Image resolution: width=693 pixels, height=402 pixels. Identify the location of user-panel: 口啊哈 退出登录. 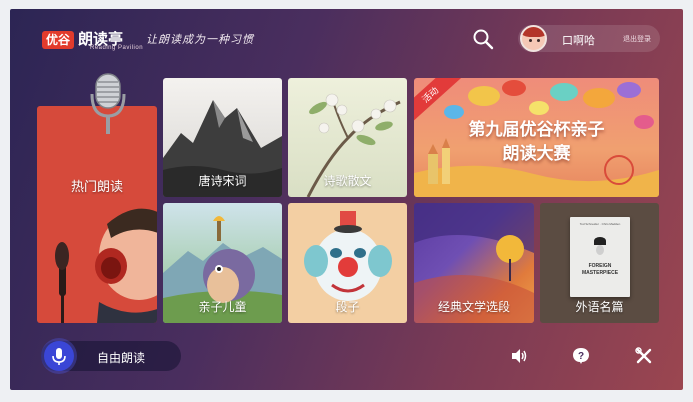
(589, 38).